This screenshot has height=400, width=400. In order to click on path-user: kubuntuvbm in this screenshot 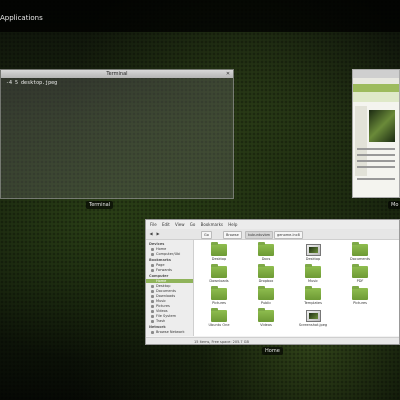, I will do `click(259, 235)`.